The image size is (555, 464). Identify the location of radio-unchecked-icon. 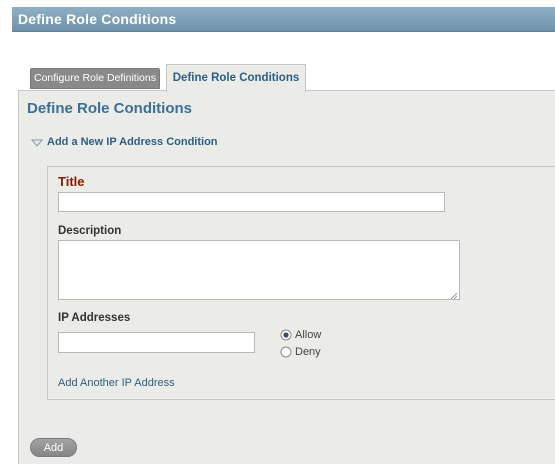
(286, 352).